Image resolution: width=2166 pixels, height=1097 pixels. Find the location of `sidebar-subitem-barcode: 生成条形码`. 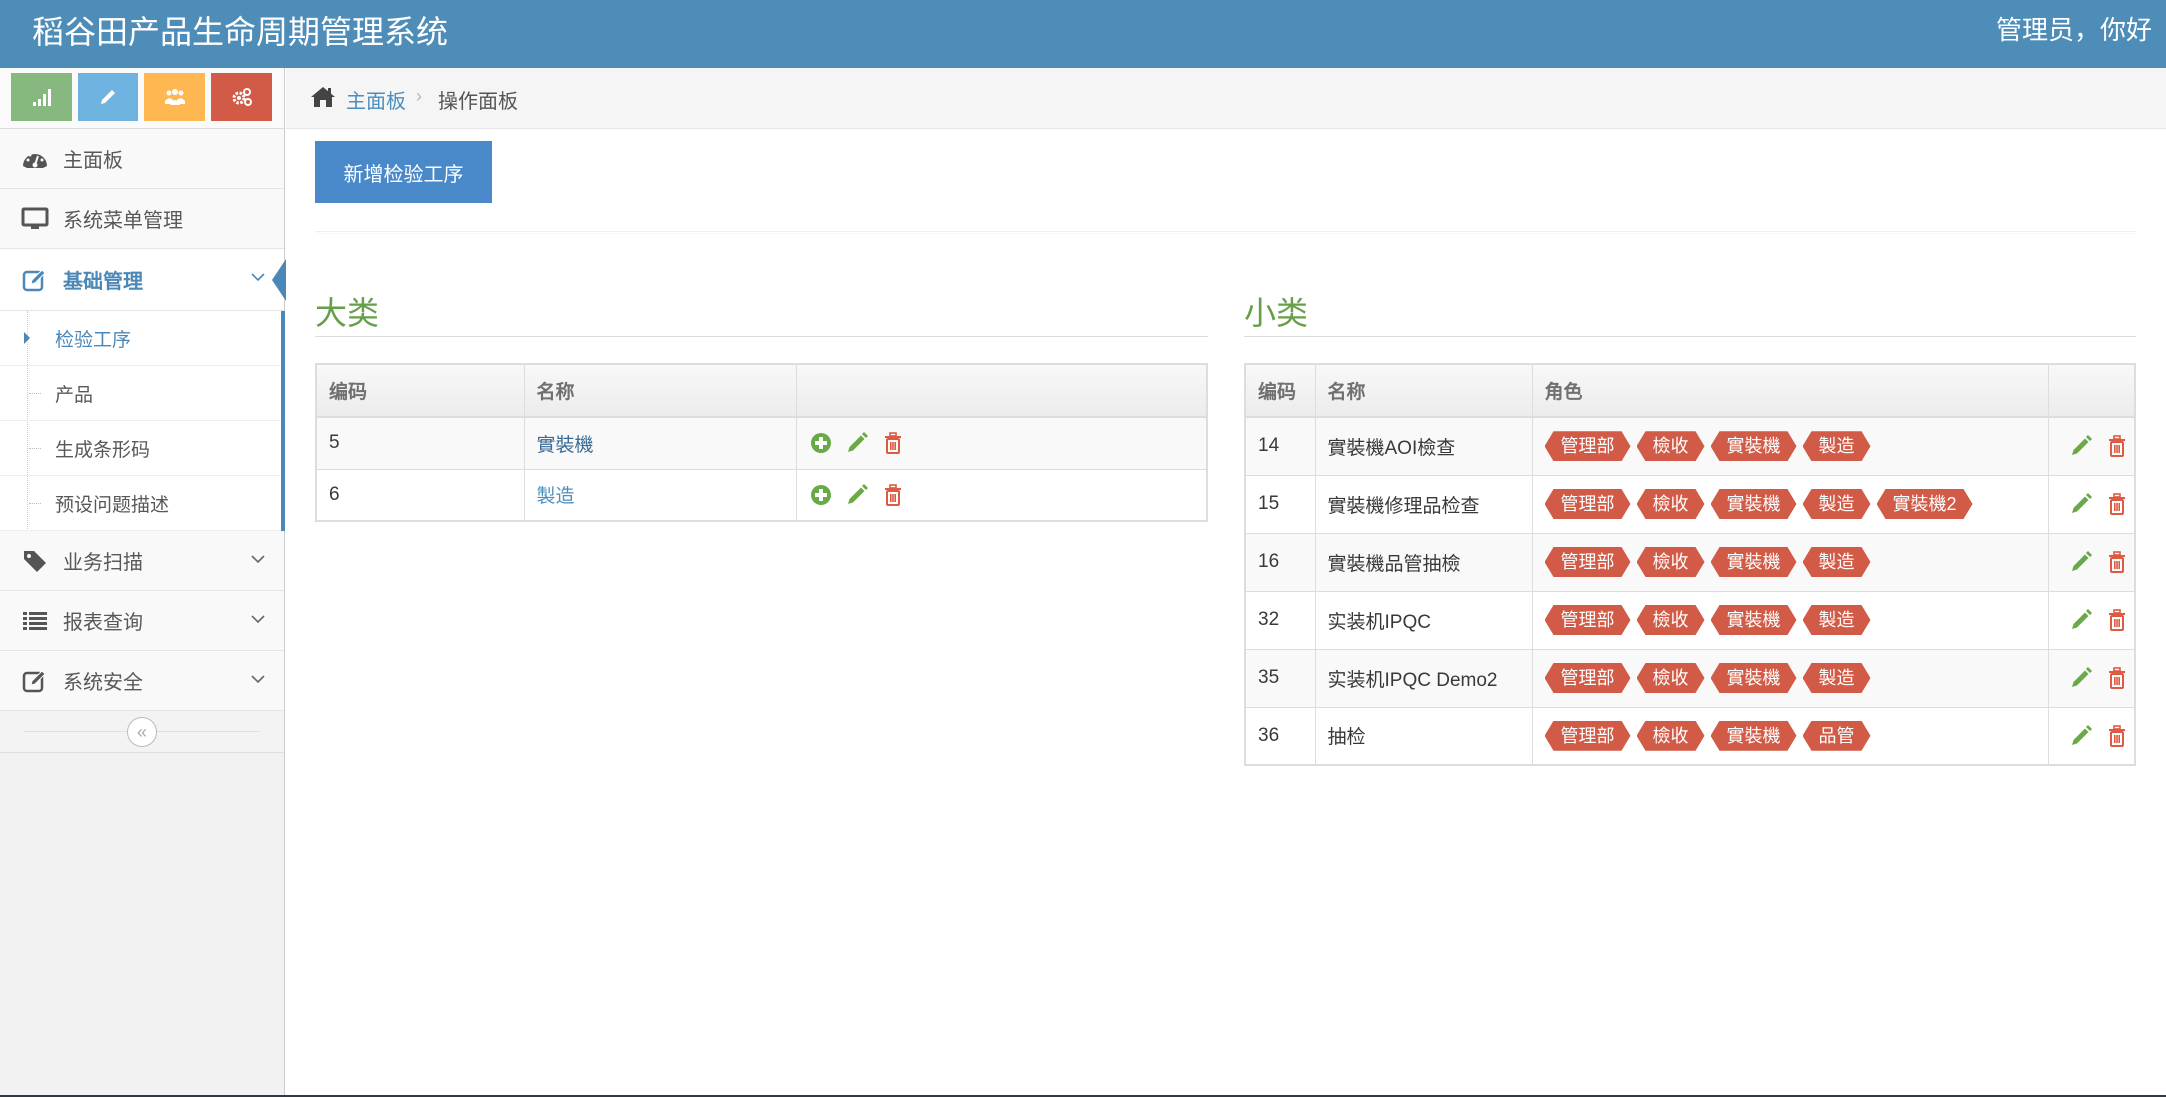

sidebar-subitem-barcode: 生成条形码 is located at coordinates (140, 448).